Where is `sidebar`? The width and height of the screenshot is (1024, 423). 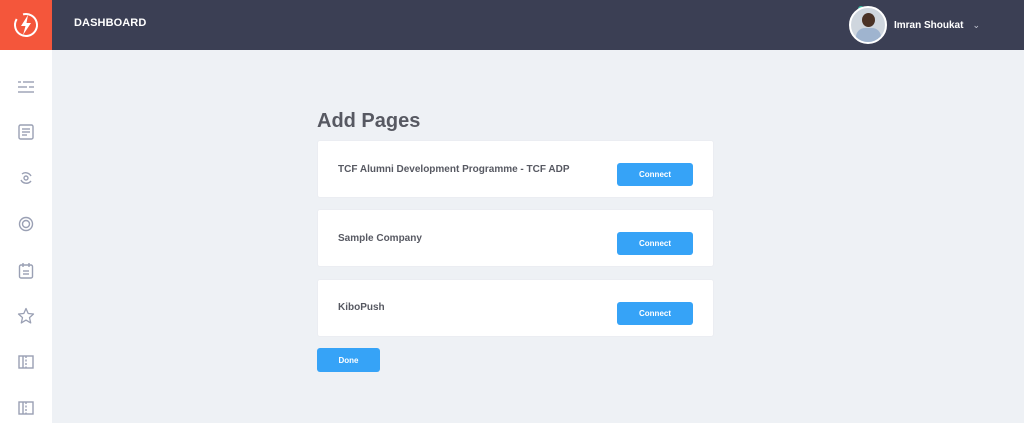
sidebar is located at coordinates (26, 236).